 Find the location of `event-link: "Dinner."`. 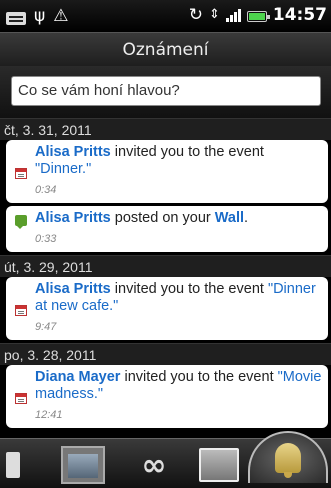

event-link: "Dinner." is located at coordinates (63, 169).